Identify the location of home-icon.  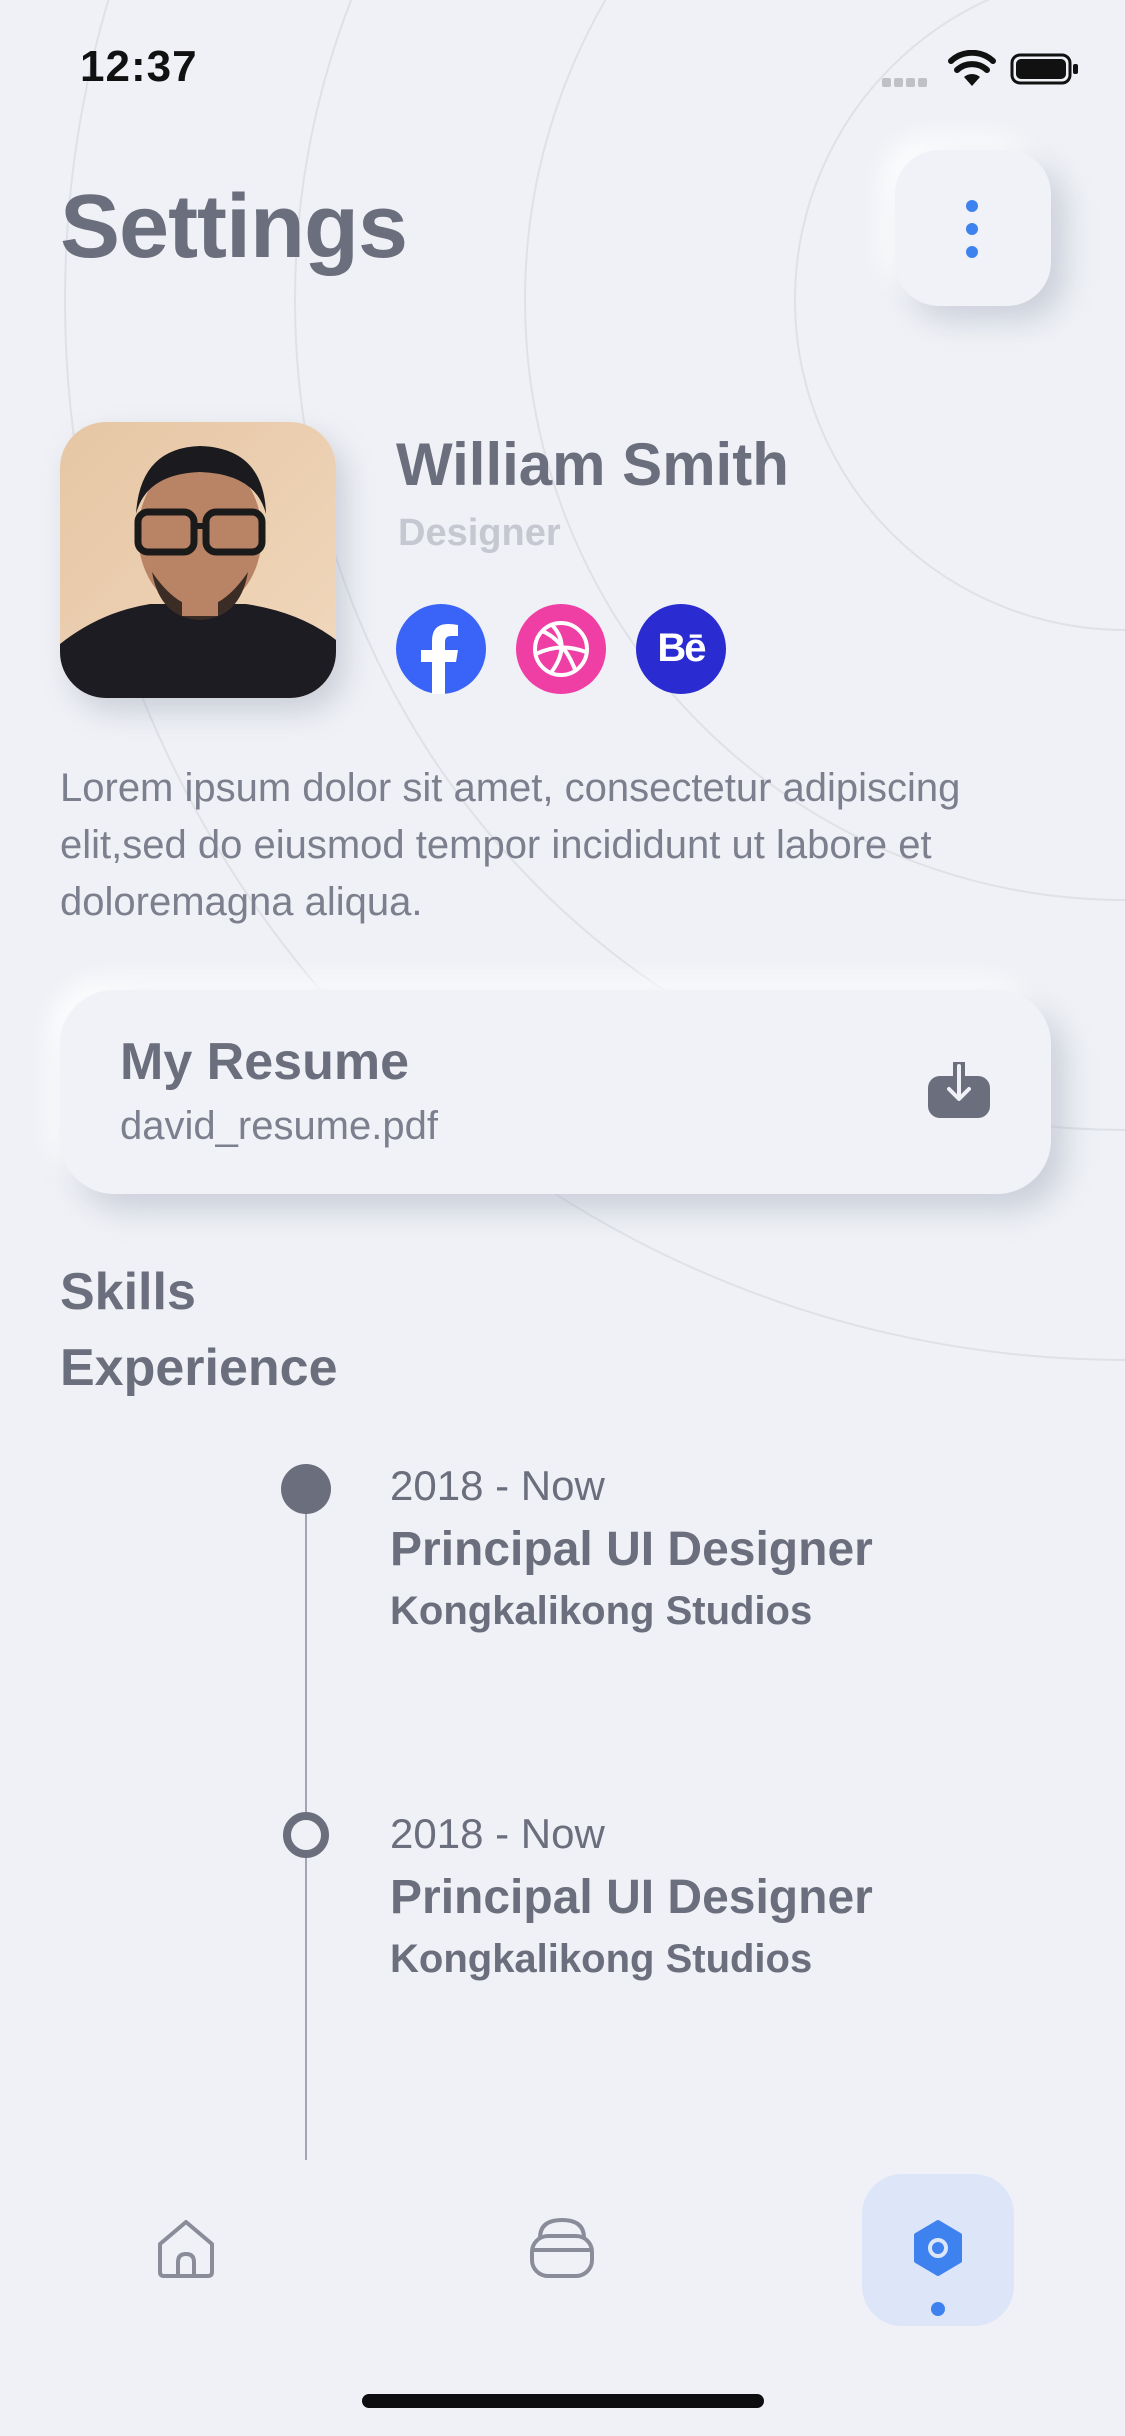
(186, 2248).